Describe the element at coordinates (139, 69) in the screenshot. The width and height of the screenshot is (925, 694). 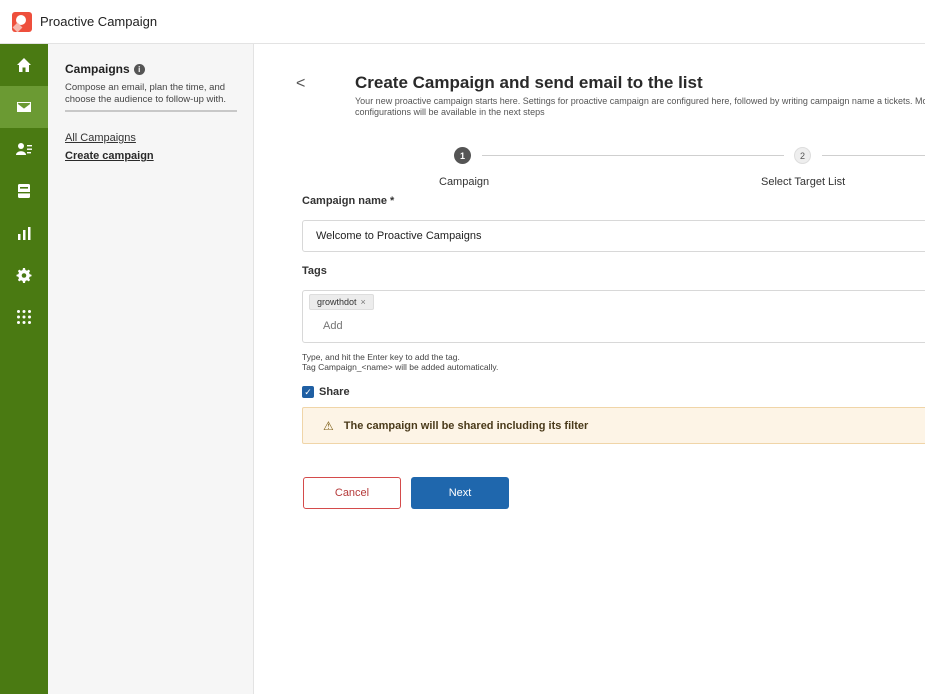
I see `info-icon: i` at that location.